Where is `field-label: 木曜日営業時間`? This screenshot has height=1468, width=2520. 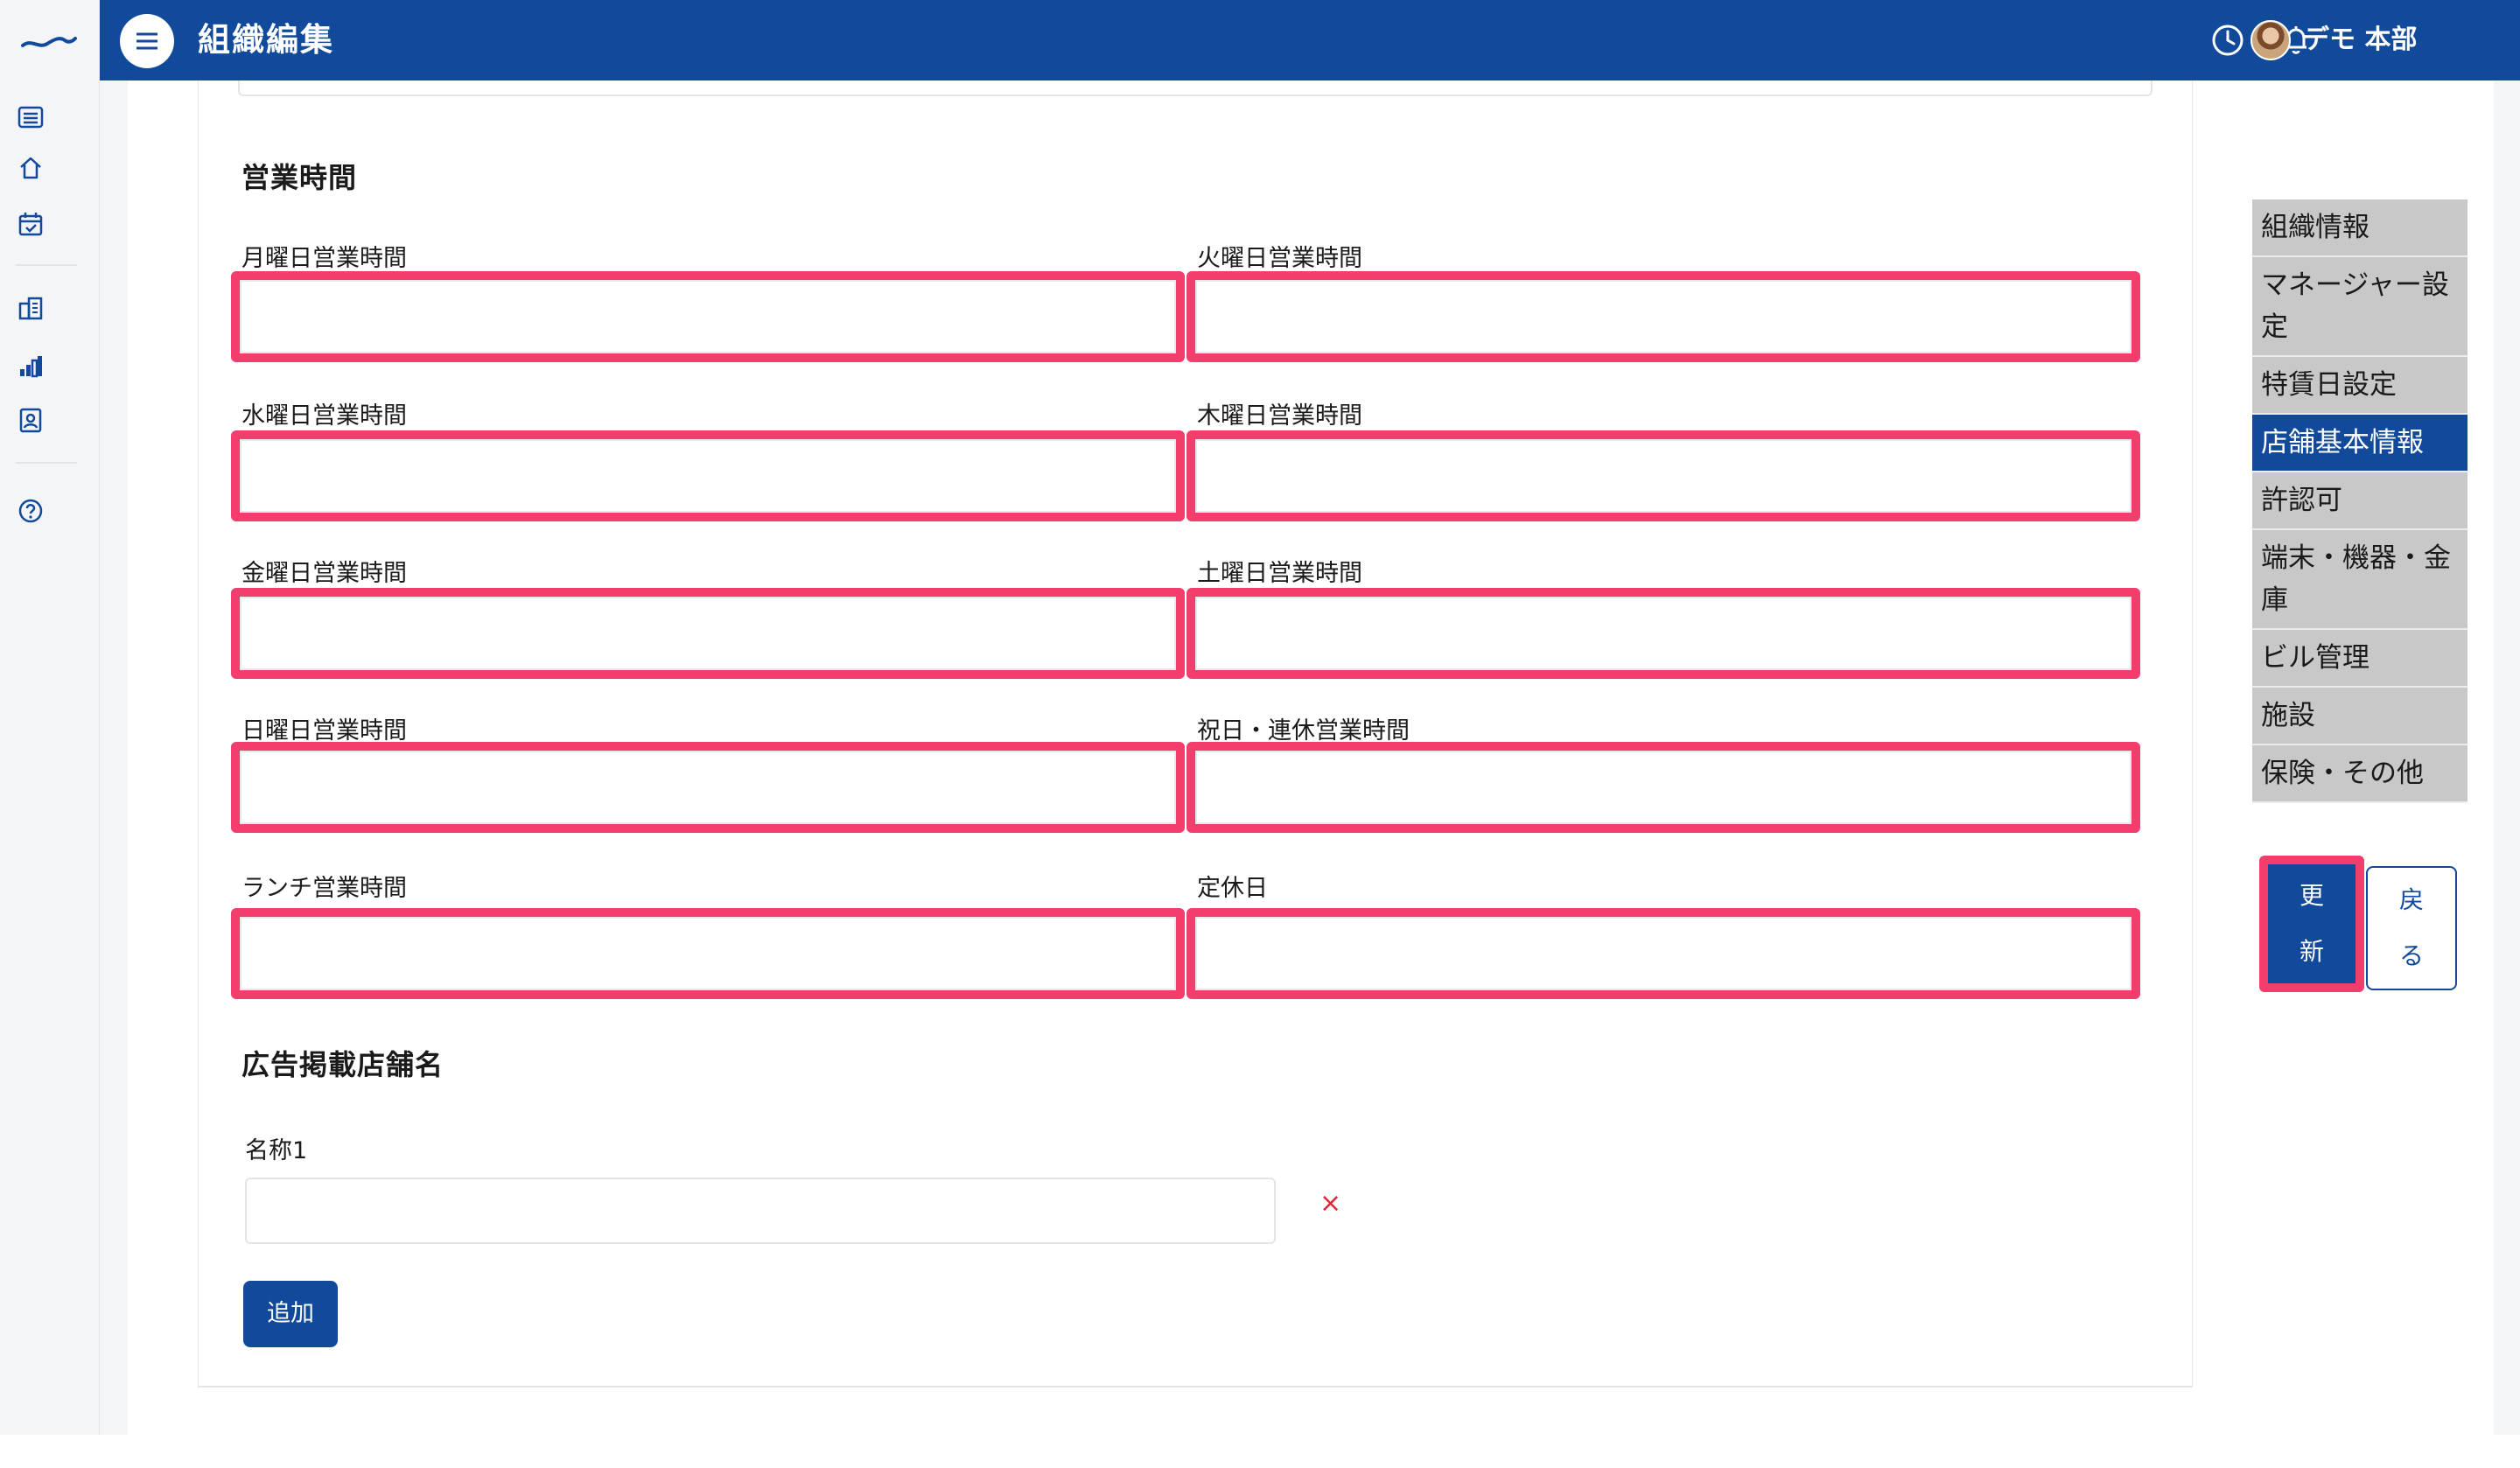 field-label: 木曜日営業時間 is located at coordinates (1279, 416).